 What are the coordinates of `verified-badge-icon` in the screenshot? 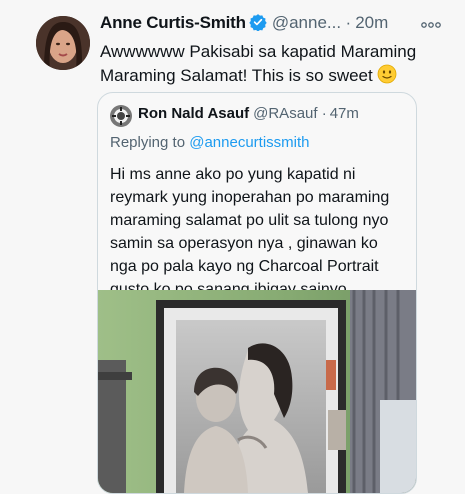 It's located at (258, 24).